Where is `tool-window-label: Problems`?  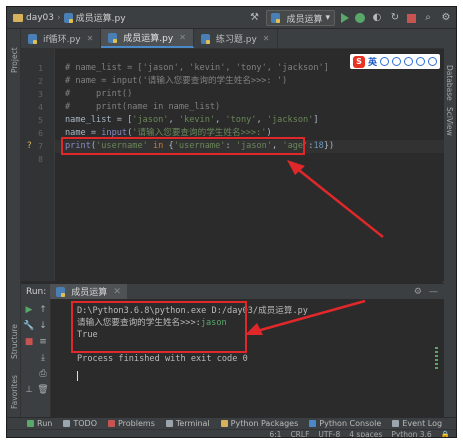
tool-window-label: Problems is located at coordinates (136, 423).